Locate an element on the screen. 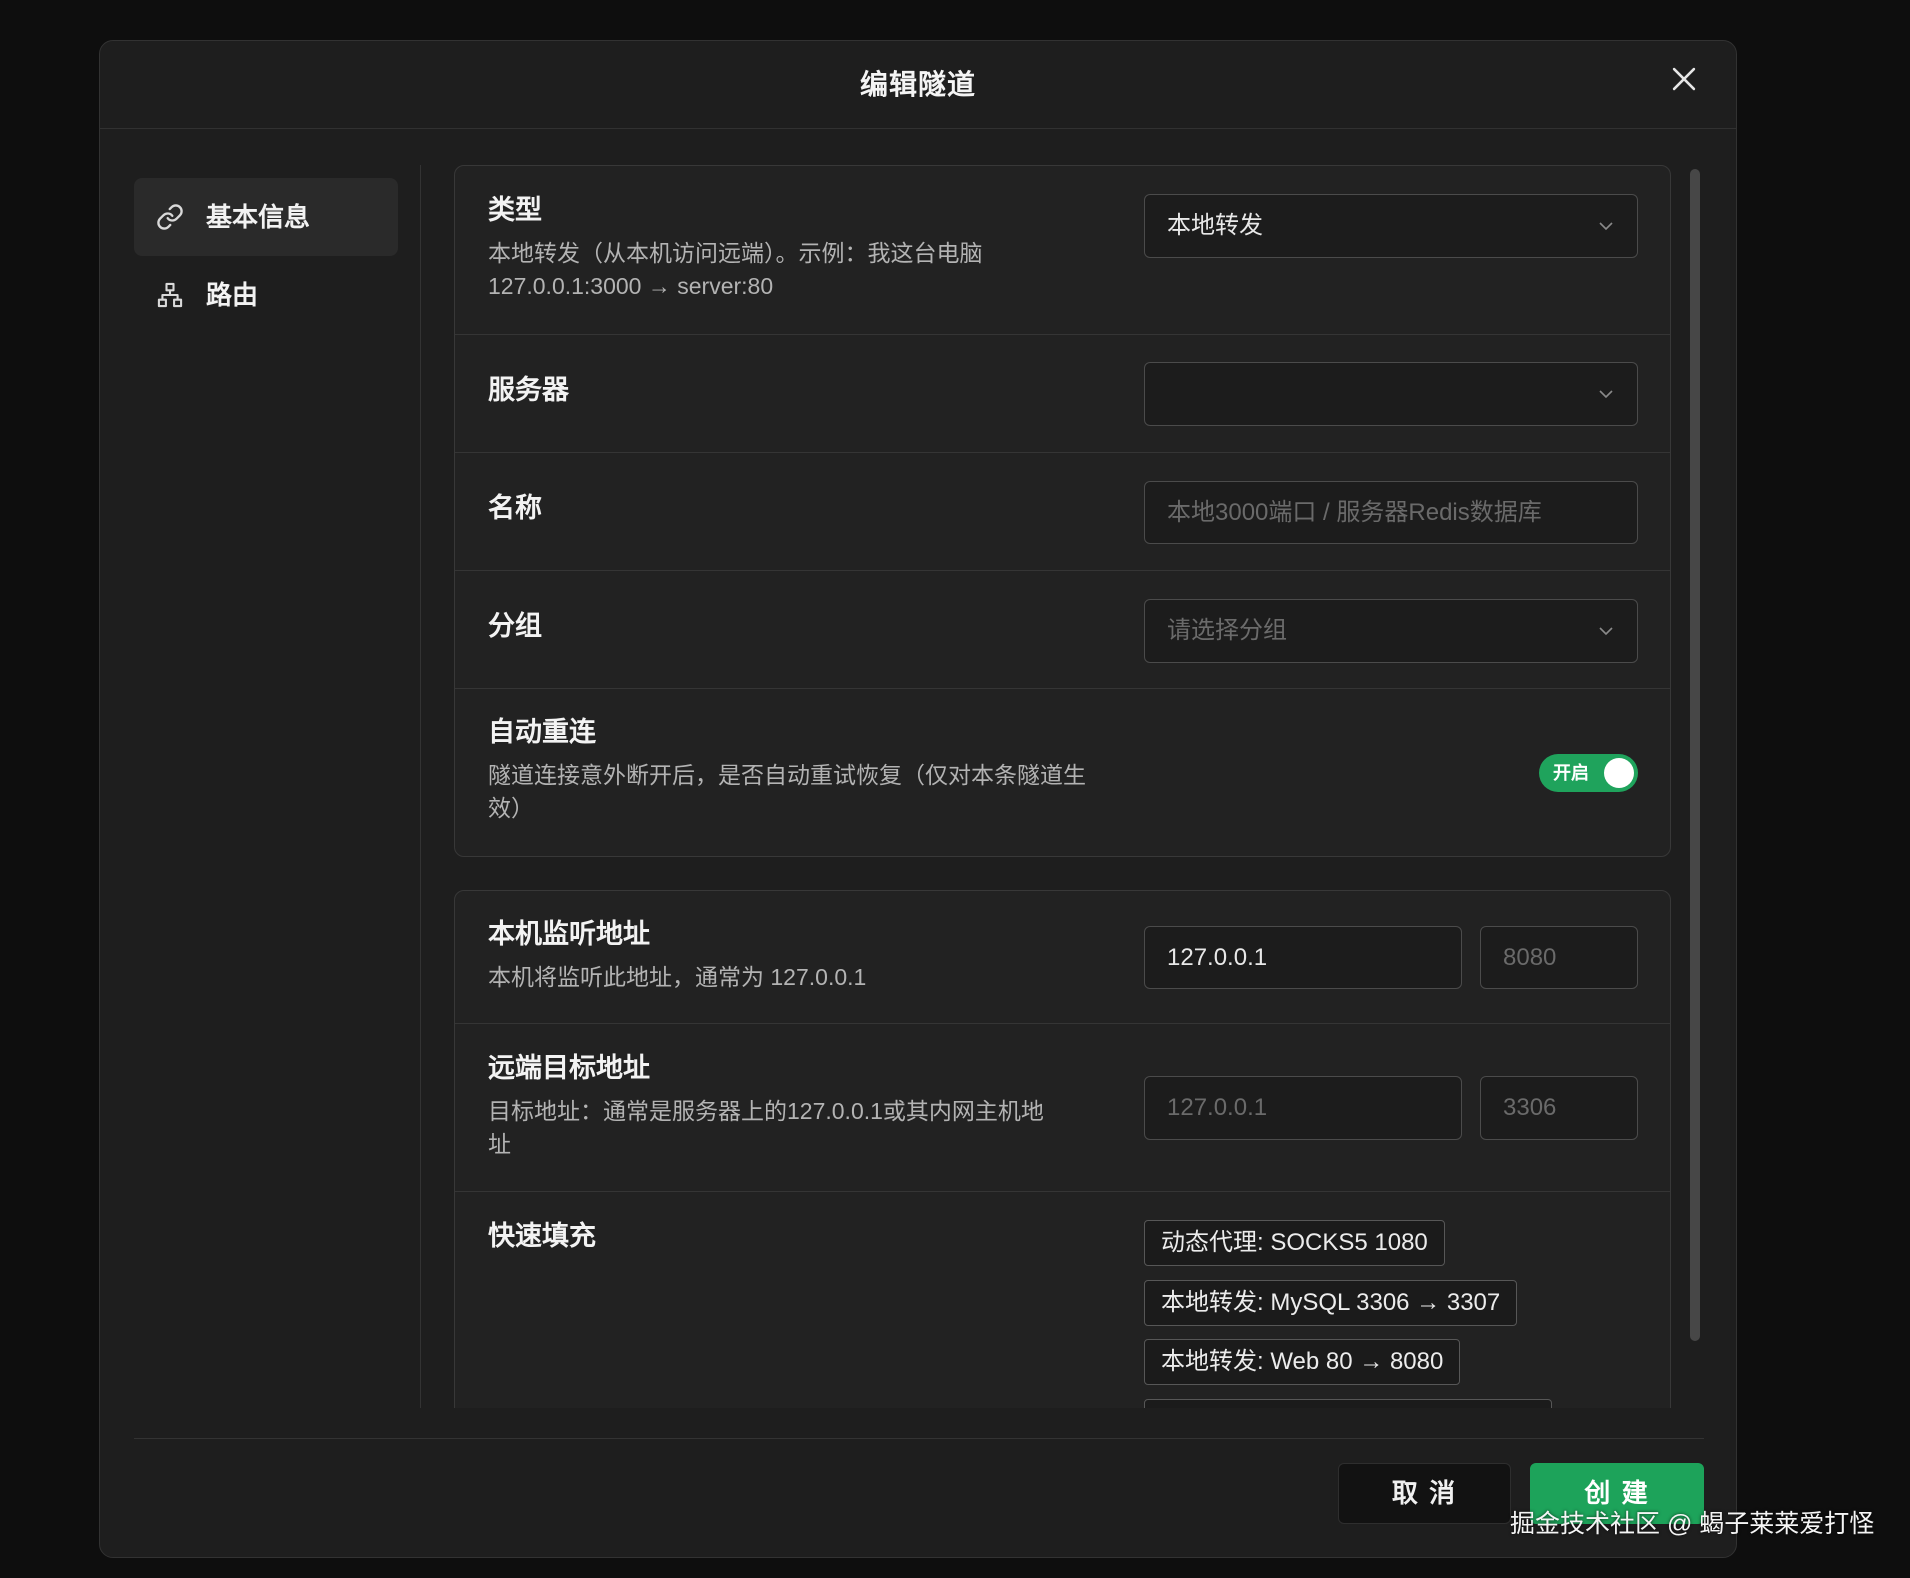 This screenshot has height=1578, width=1910. footer-divider is located at coordinates (919, 1438).